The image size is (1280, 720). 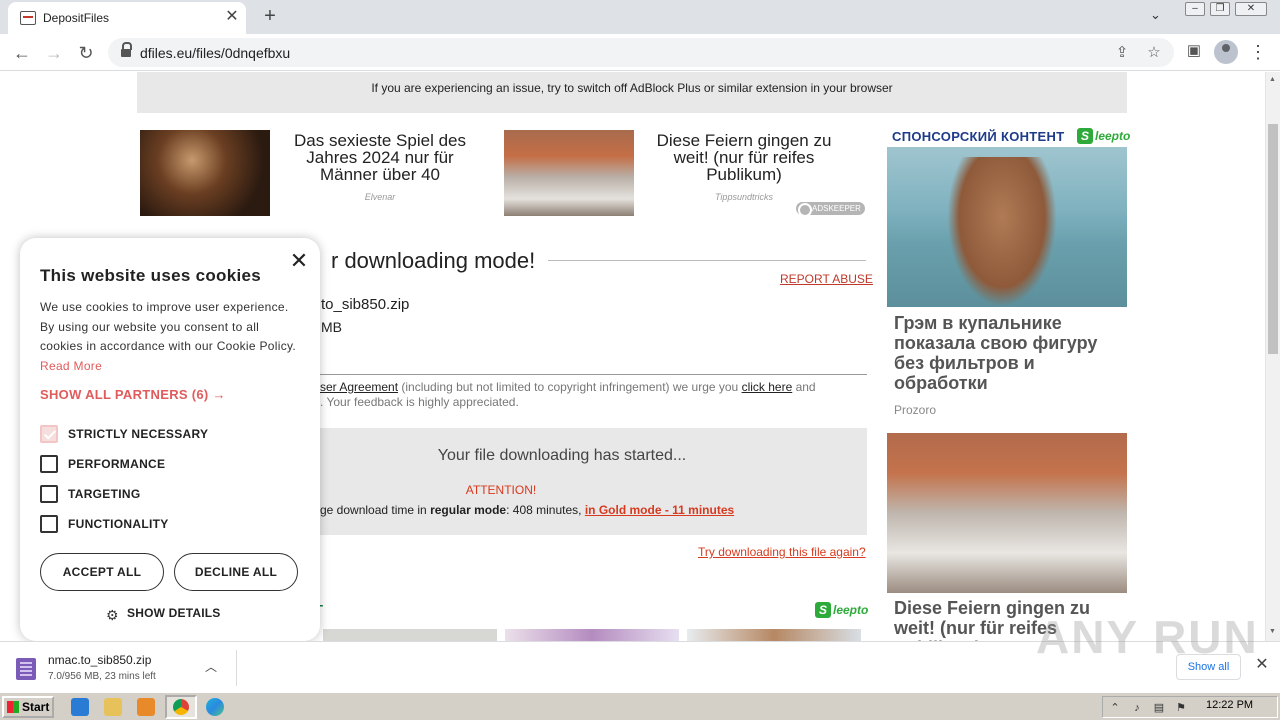 What do you see at coordinates (1181, 708) in the screenshot?
I see `security-flag-icon: ⚑` at bounding box center [1181, 708].